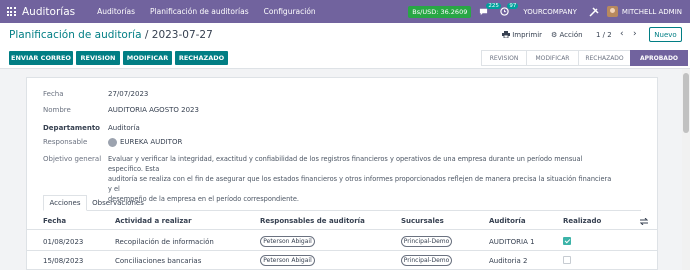  What do you see at coordinates (312, 221) in the screenshot?
I see `col-responsables: Responsables de auditoría` at bounding box center [312, 221].